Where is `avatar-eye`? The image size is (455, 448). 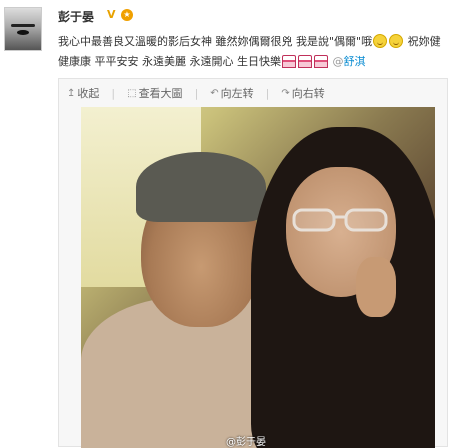 avatar-eye is located at coordinates (23, 32).